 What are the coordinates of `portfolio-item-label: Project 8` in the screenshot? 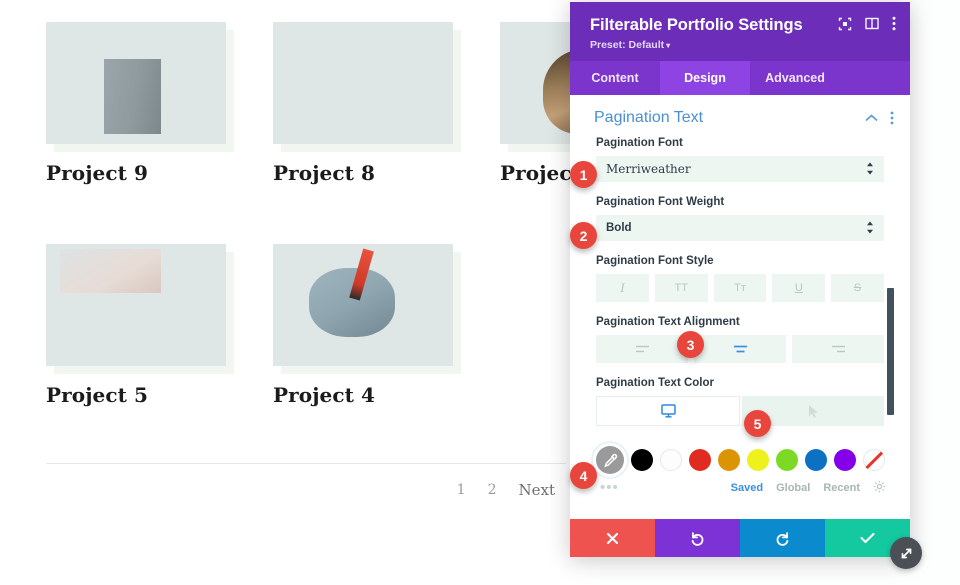 It's located at (324, 173).